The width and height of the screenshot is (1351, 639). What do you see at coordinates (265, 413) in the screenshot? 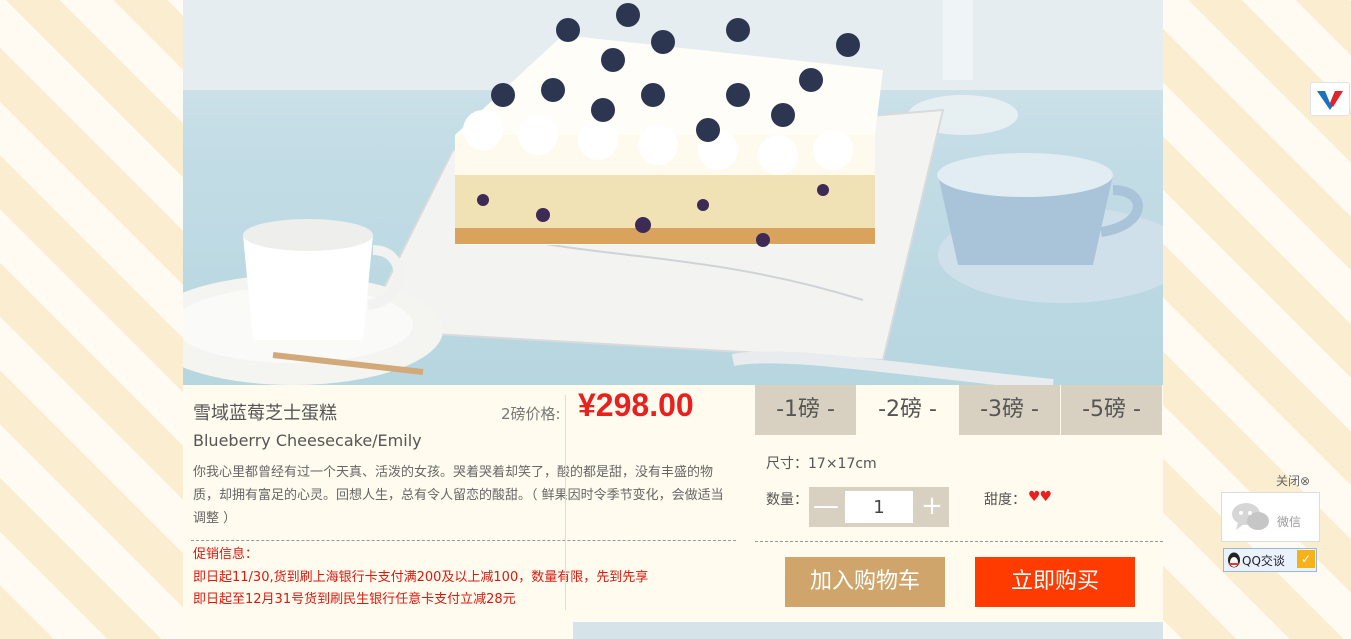
I see `product-name-cn: 雪域蓝莓芝士蛋糕` at bounding box center [265, 413].